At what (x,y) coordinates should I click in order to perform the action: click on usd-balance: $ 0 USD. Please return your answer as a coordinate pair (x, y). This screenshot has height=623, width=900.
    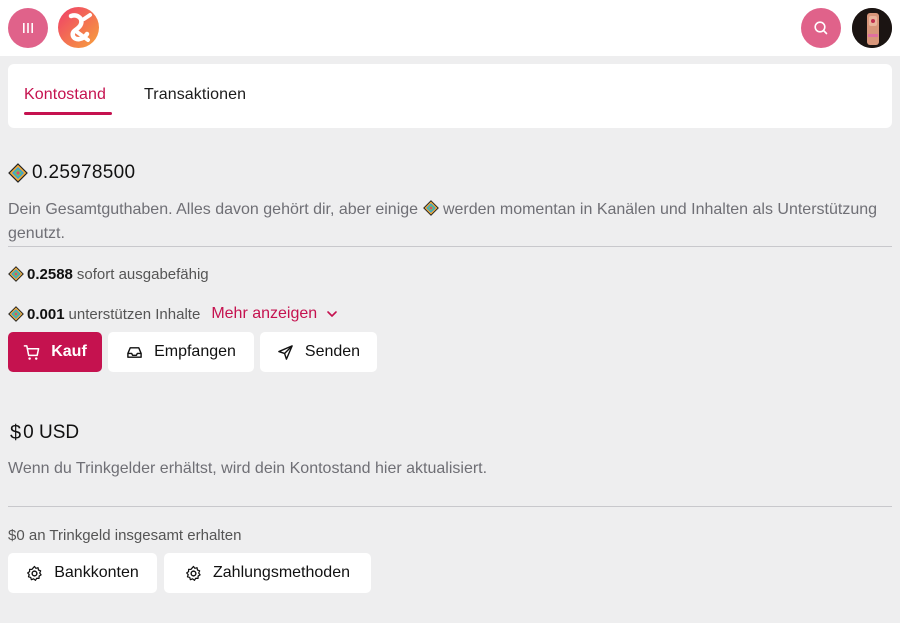
    Looking at the image, I should click on (43, 433).